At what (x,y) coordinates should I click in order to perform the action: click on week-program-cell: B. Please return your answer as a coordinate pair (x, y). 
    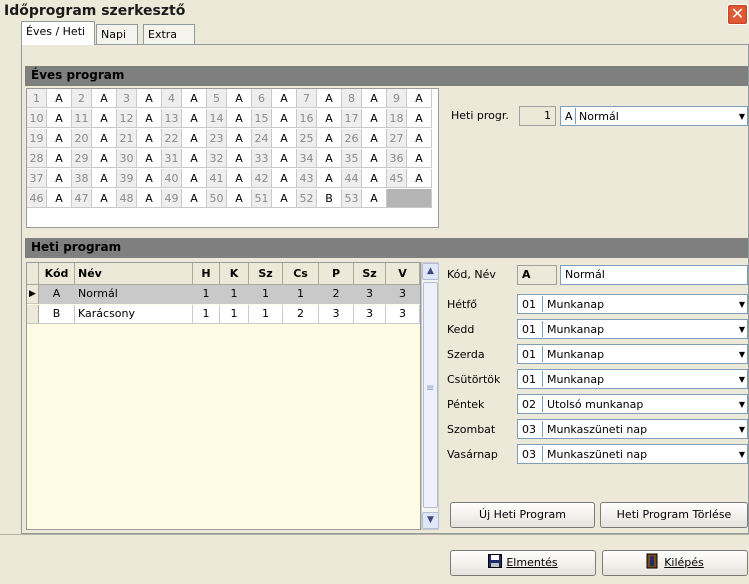
    Looking at the image, I should click on (329, 198).